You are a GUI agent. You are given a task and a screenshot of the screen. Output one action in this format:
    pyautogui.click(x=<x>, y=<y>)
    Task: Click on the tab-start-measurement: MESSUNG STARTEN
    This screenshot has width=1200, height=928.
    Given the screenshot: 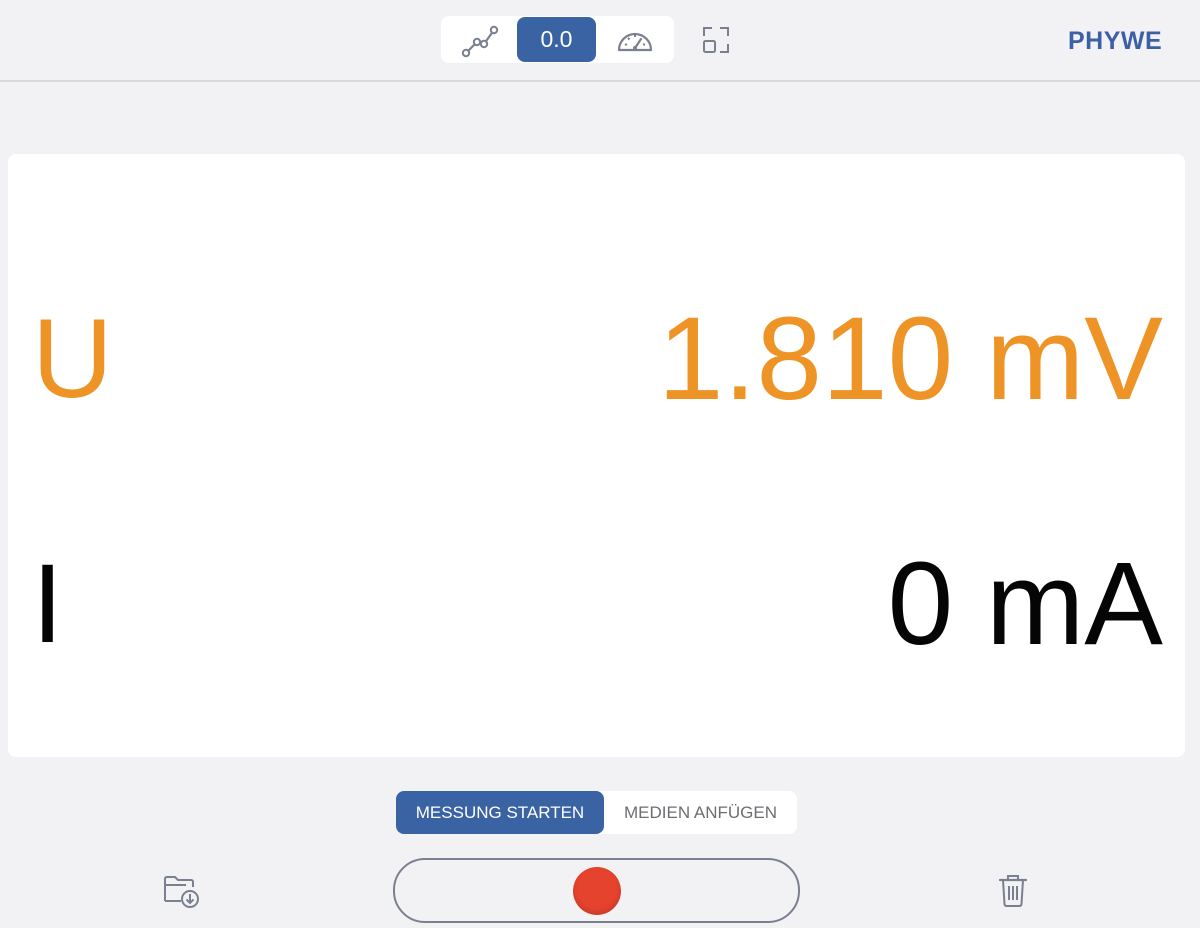 What is the action you would take?
    pyautogui.click(x=500, y=812)
    